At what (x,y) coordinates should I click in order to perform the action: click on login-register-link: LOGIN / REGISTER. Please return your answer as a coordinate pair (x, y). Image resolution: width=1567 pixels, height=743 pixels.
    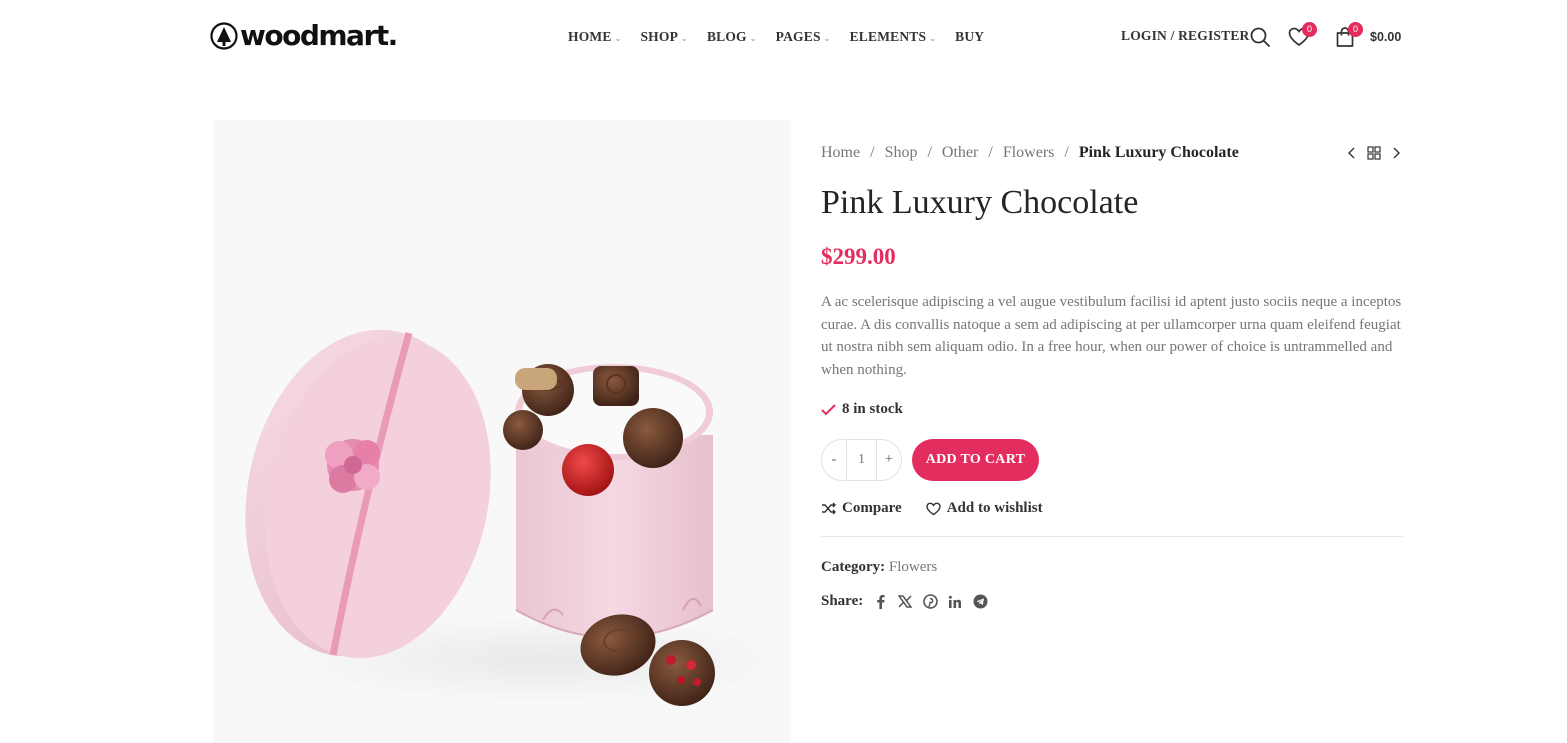
    Looking at the image, I should click on (1185, 36).